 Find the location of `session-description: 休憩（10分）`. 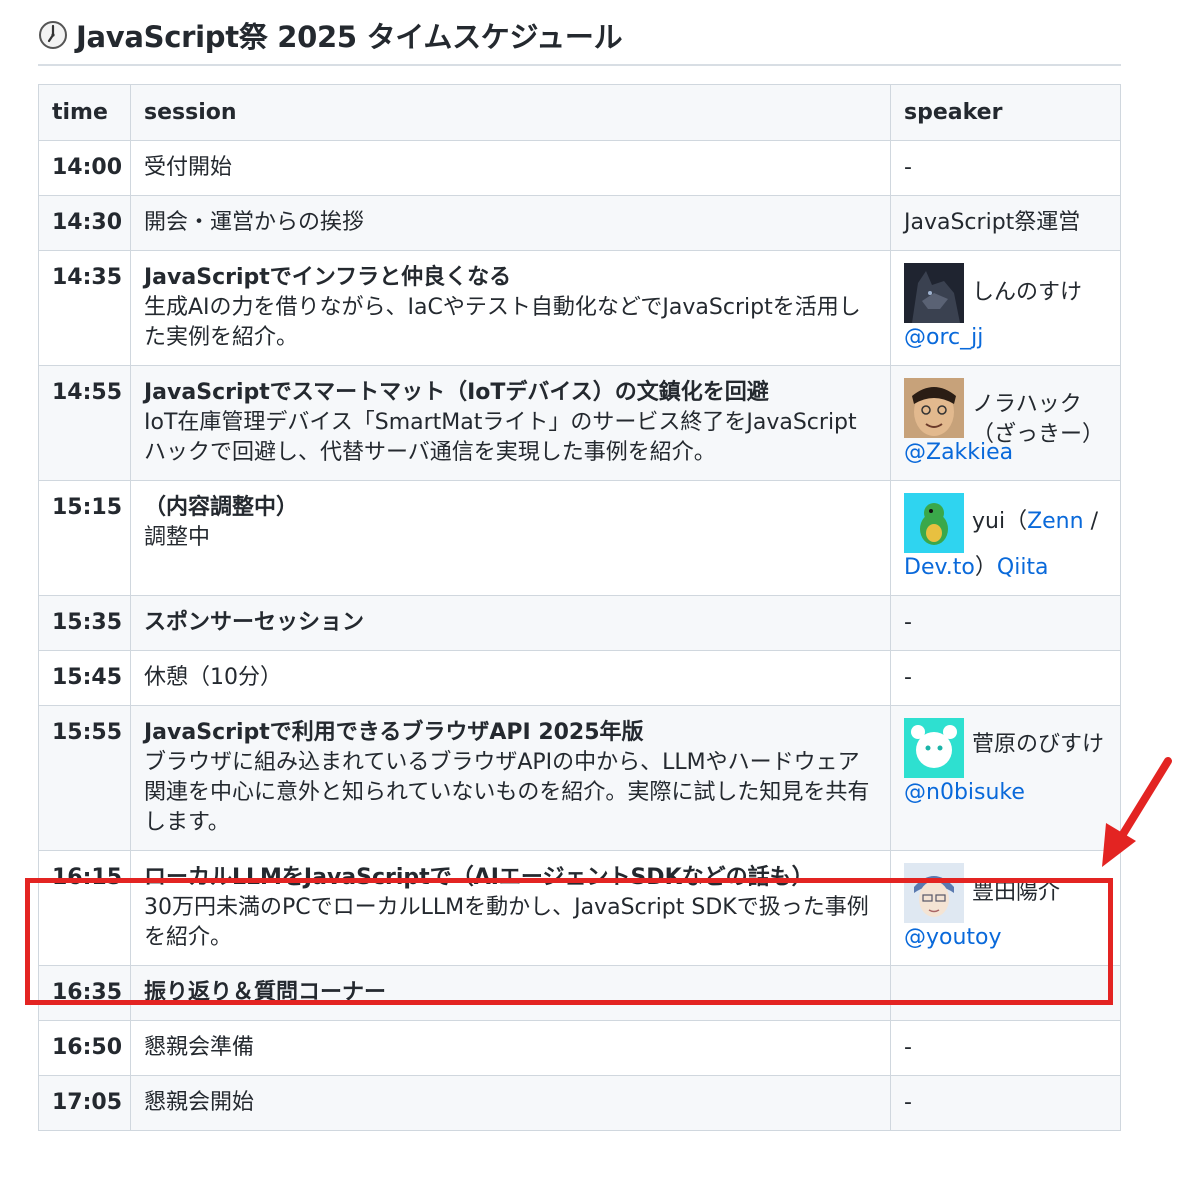

session-description: 休憩（10分） is located at coordinates (213, 677).